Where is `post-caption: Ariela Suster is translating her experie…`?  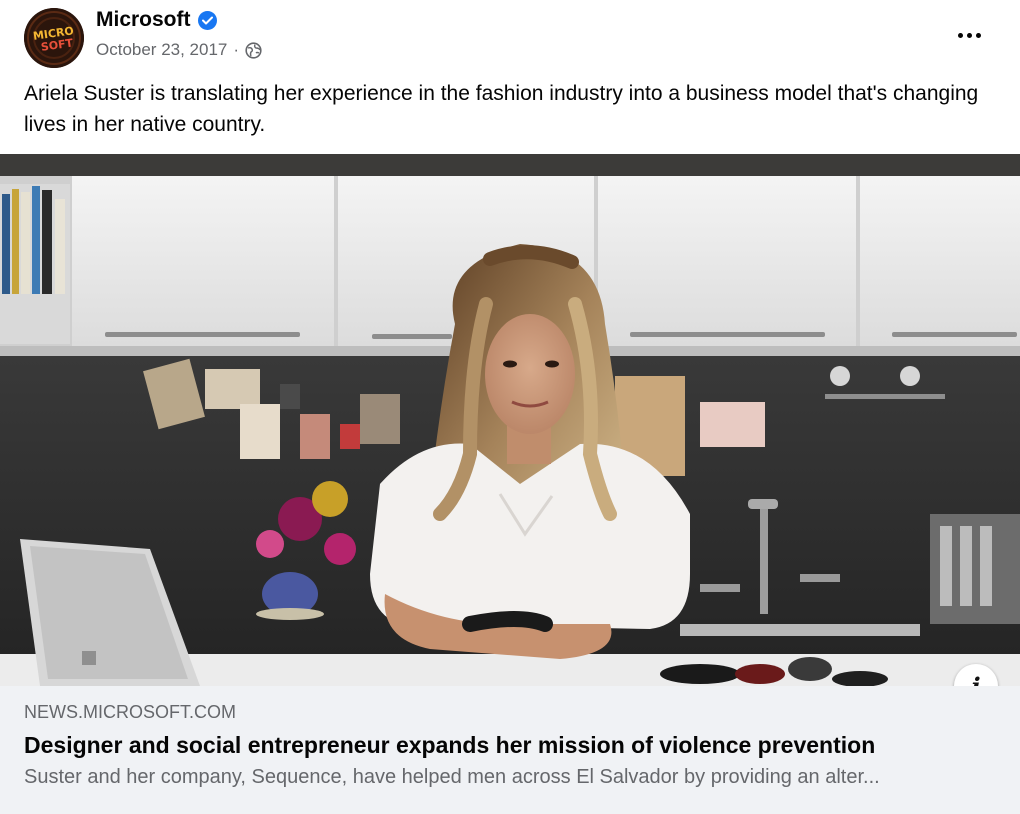
post-caption: Ariela Suster is translating her experie… is located at coordinates (501, 109).